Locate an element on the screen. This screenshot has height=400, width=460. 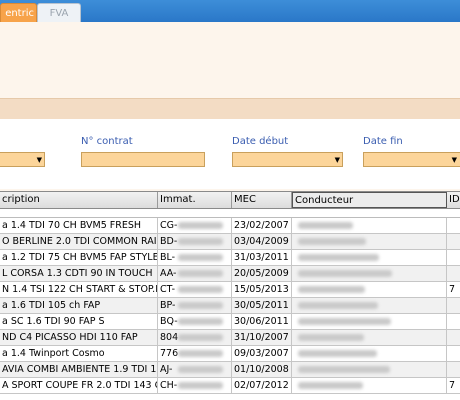
section-band is located at coordinates (230, 108).